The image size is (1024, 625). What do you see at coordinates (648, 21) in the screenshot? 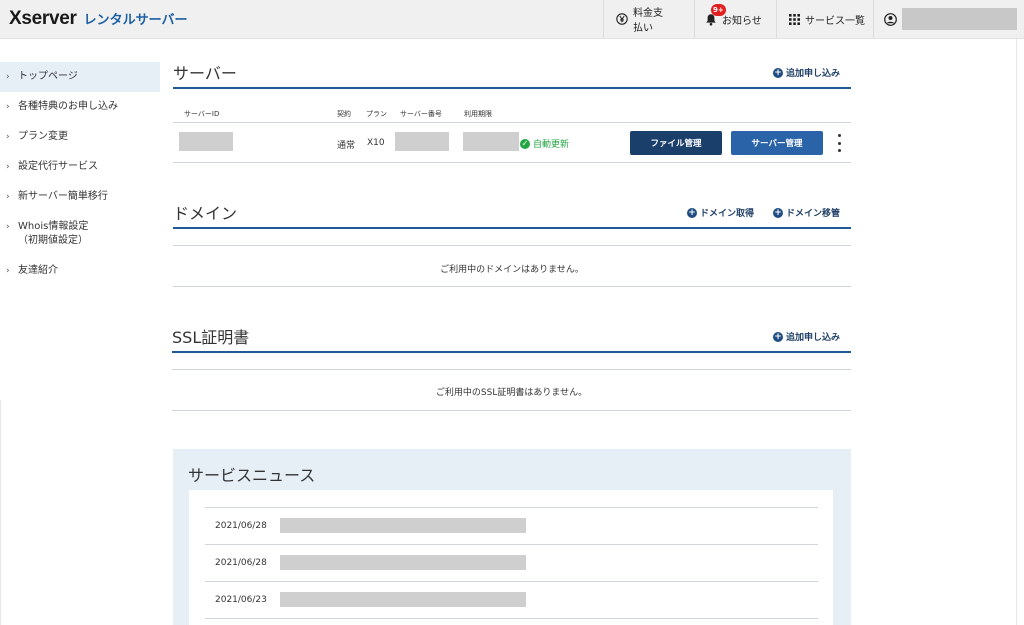
I see `pay-fee-label: 料金支払い` at bounding box center [648, 21].